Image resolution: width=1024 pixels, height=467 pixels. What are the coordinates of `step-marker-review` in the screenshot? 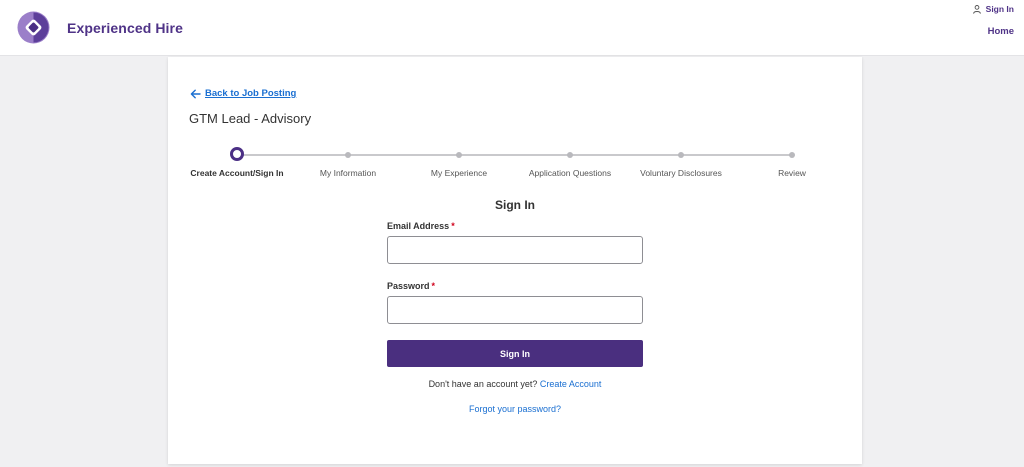 It's located at (792, 155).